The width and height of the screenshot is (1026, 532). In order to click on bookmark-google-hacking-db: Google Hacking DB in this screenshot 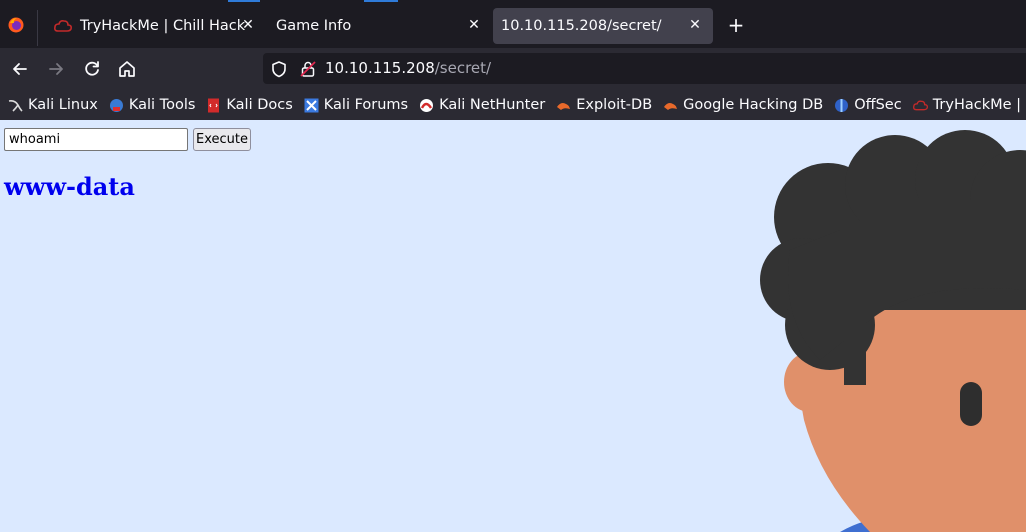, I will do `click(743, 105)`.